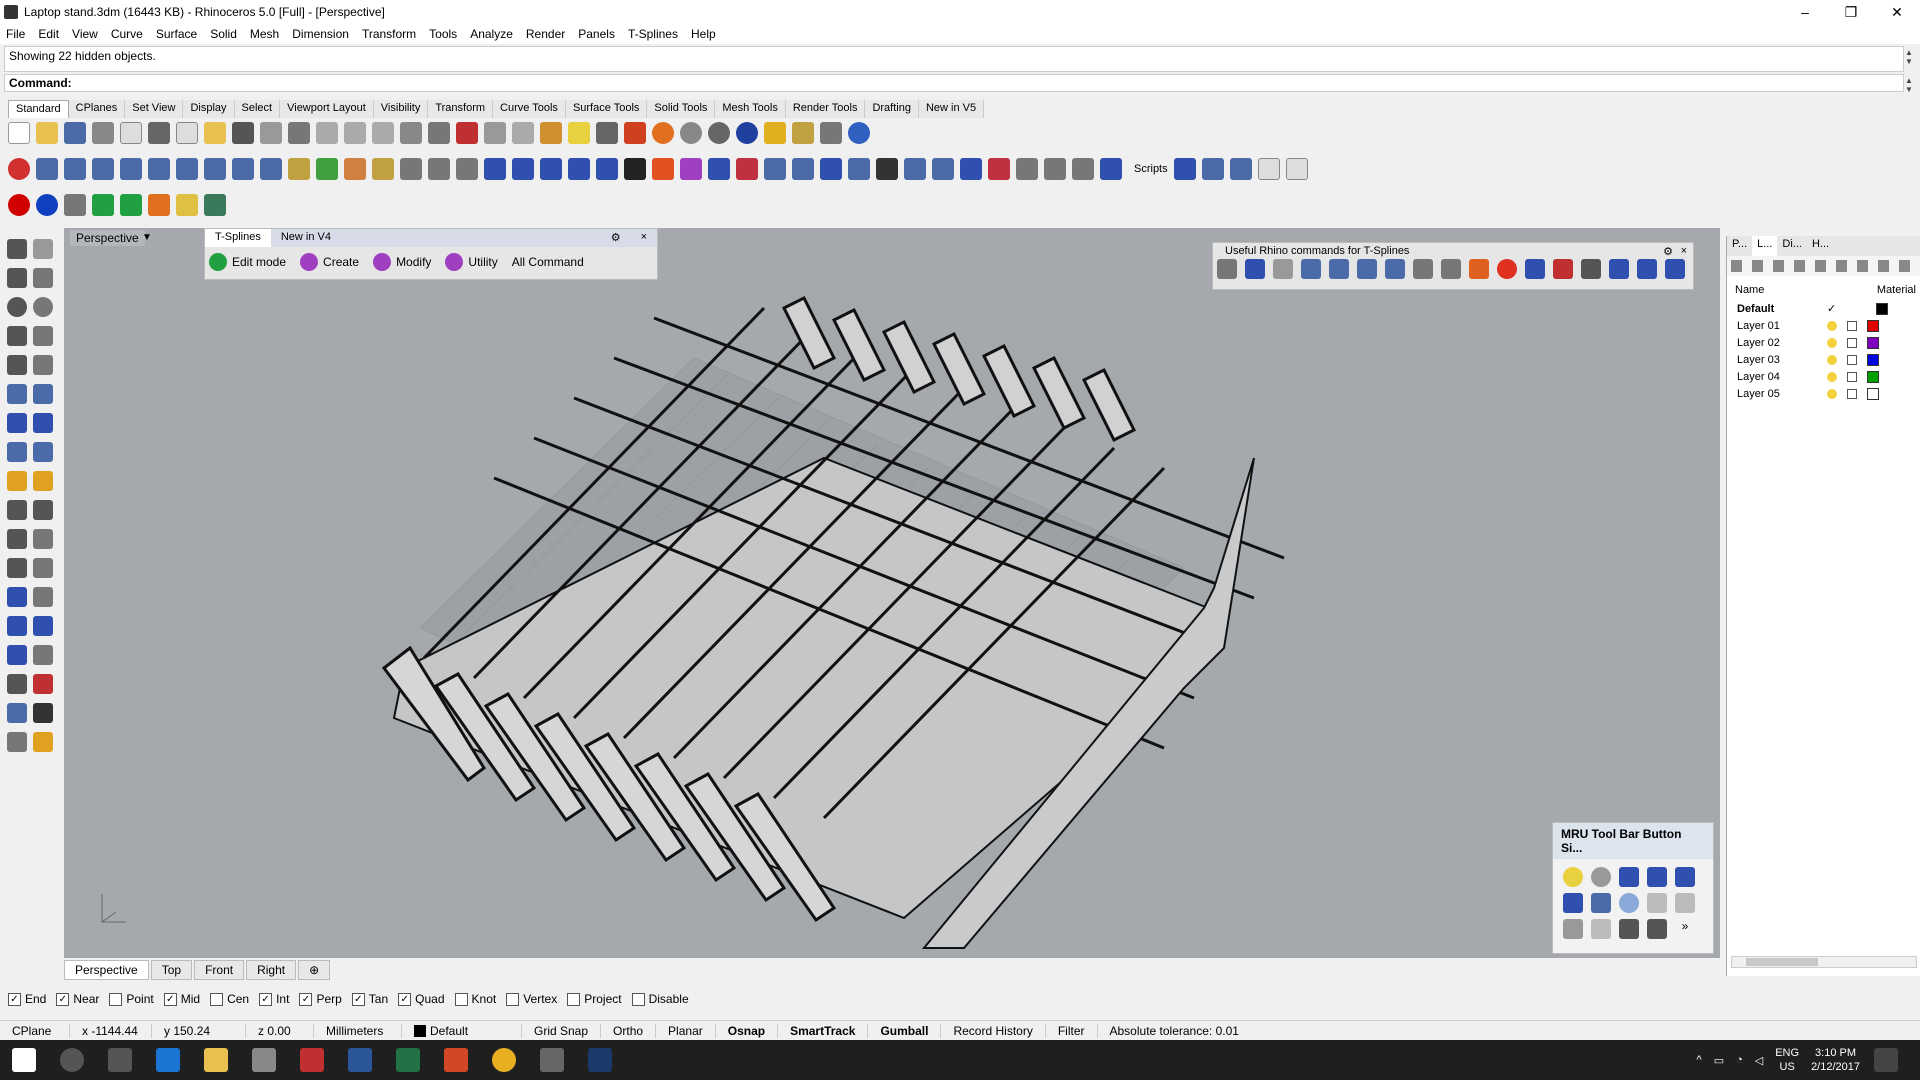 The width and height of the screenshot is (1920, 1080). I want to click on fillet-curve-icon, so click(43, 365).